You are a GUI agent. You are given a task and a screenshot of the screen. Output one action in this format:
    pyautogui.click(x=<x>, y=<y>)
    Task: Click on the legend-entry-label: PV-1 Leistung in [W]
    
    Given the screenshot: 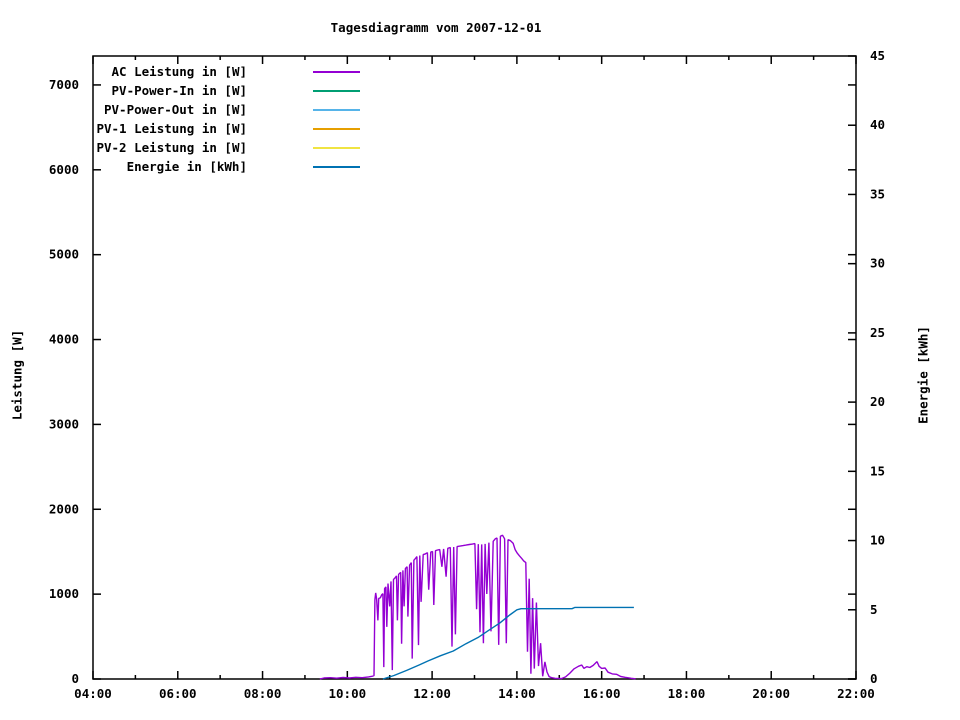 What is the action you would take?
    pyautogui.click(x=171, y=128)
    